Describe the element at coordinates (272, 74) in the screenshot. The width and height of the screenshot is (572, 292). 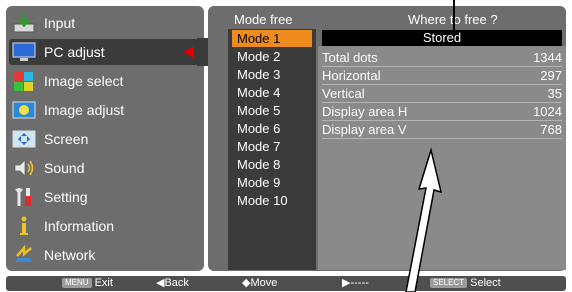
I see `mode-item-3: Mode 3` at that location.